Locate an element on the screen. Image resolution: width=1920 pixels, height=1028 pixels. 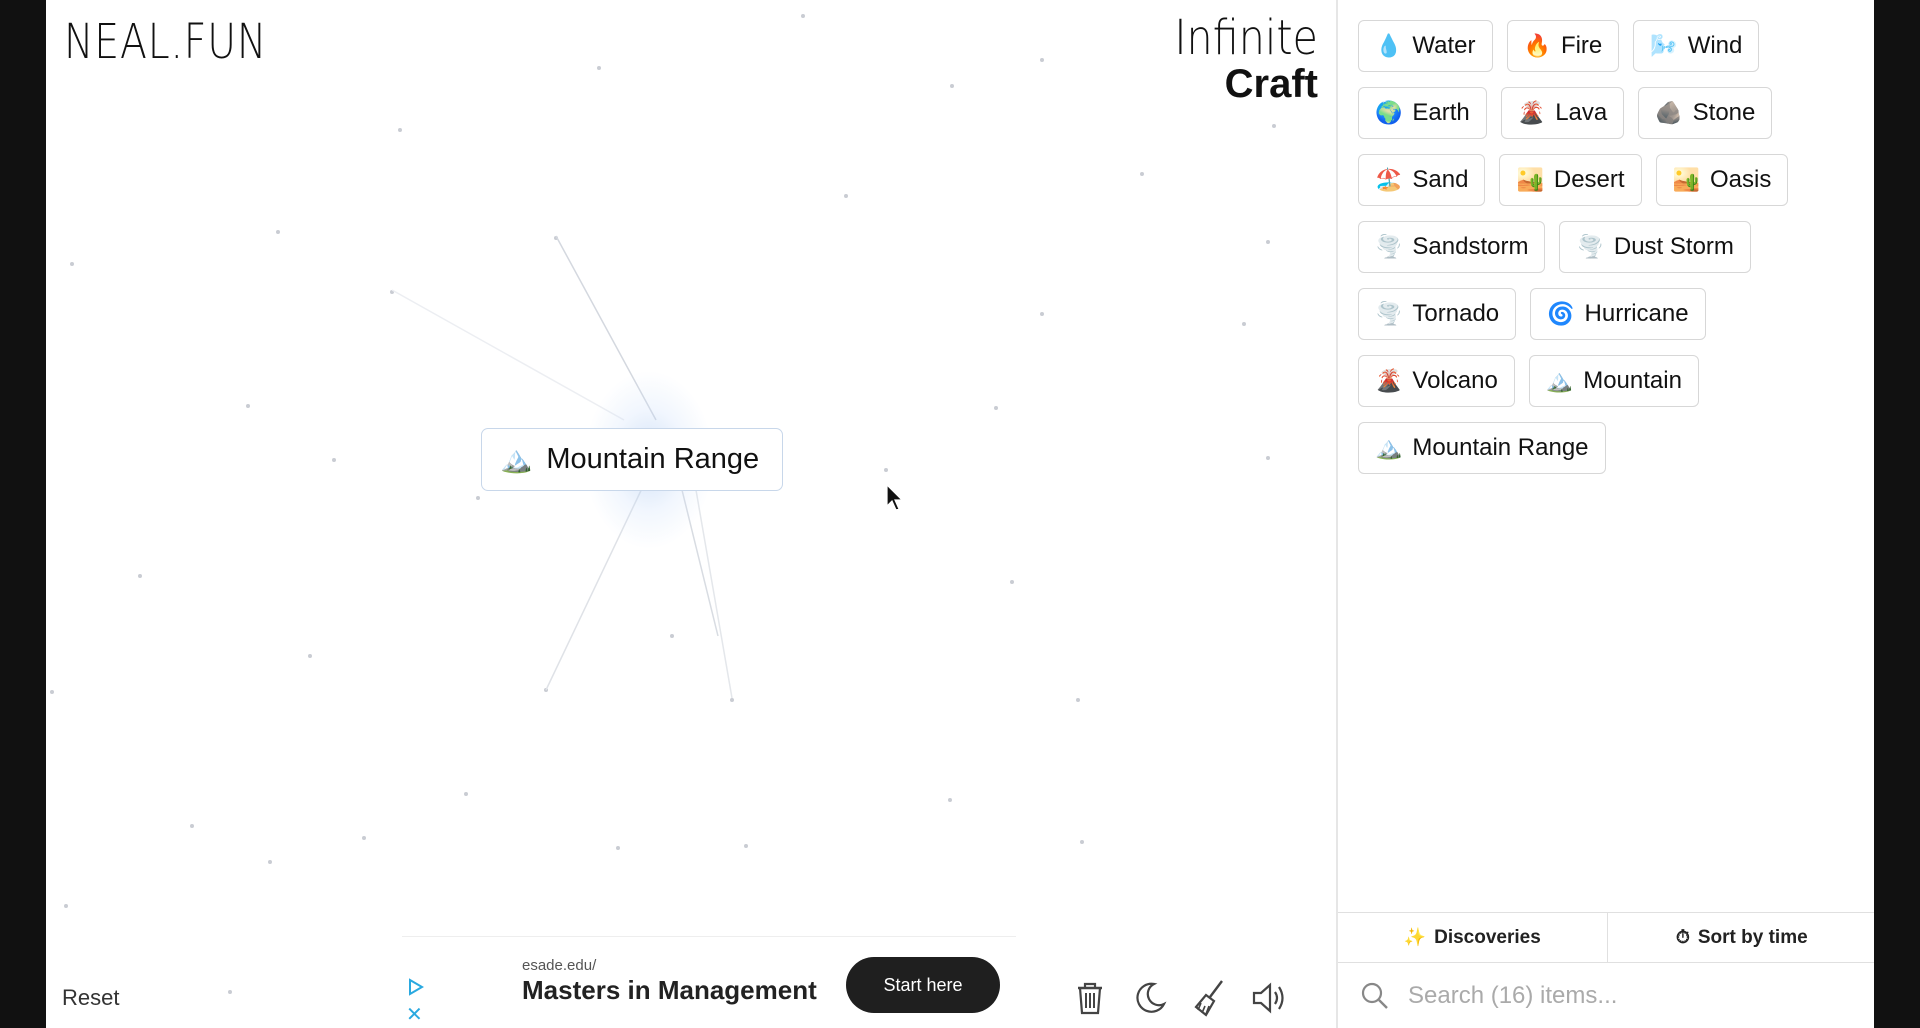
sidebar-item: 🌪️ Dust Storm is located at coordinates (1655, 247).